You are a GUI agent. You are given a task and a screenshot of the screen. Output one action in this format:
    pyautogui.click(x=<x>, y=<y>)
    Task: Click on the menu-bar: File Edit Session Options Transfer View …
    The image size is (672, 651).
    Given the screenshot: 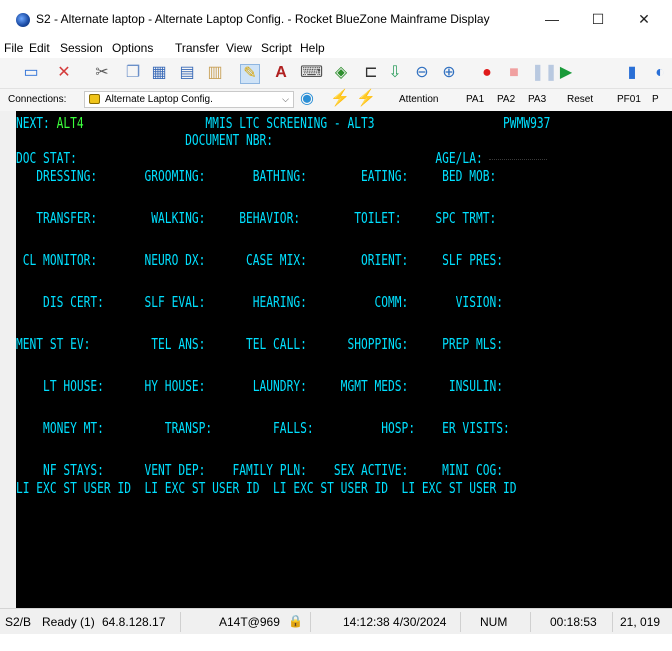 What is the action you would take?
    pyautogui.click(x=336, y=48)
    